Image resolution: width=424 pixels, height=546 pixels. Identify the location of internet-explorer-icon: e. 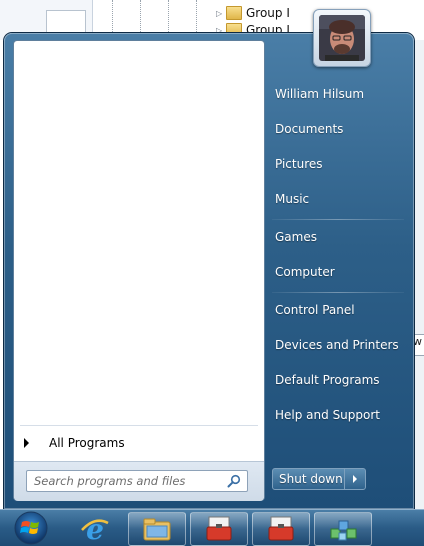
(95, 529).